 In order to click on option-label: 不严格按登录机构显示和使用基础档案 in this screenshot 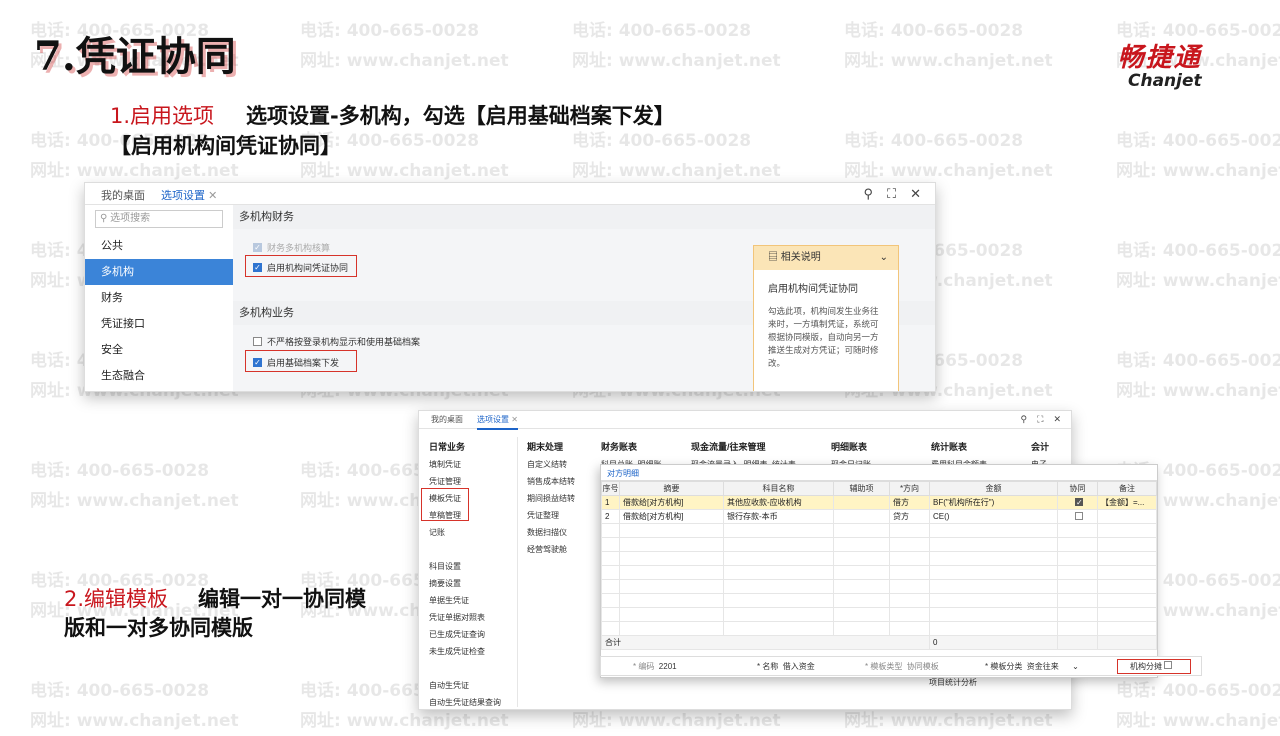, I will do `click(344, 342)`.